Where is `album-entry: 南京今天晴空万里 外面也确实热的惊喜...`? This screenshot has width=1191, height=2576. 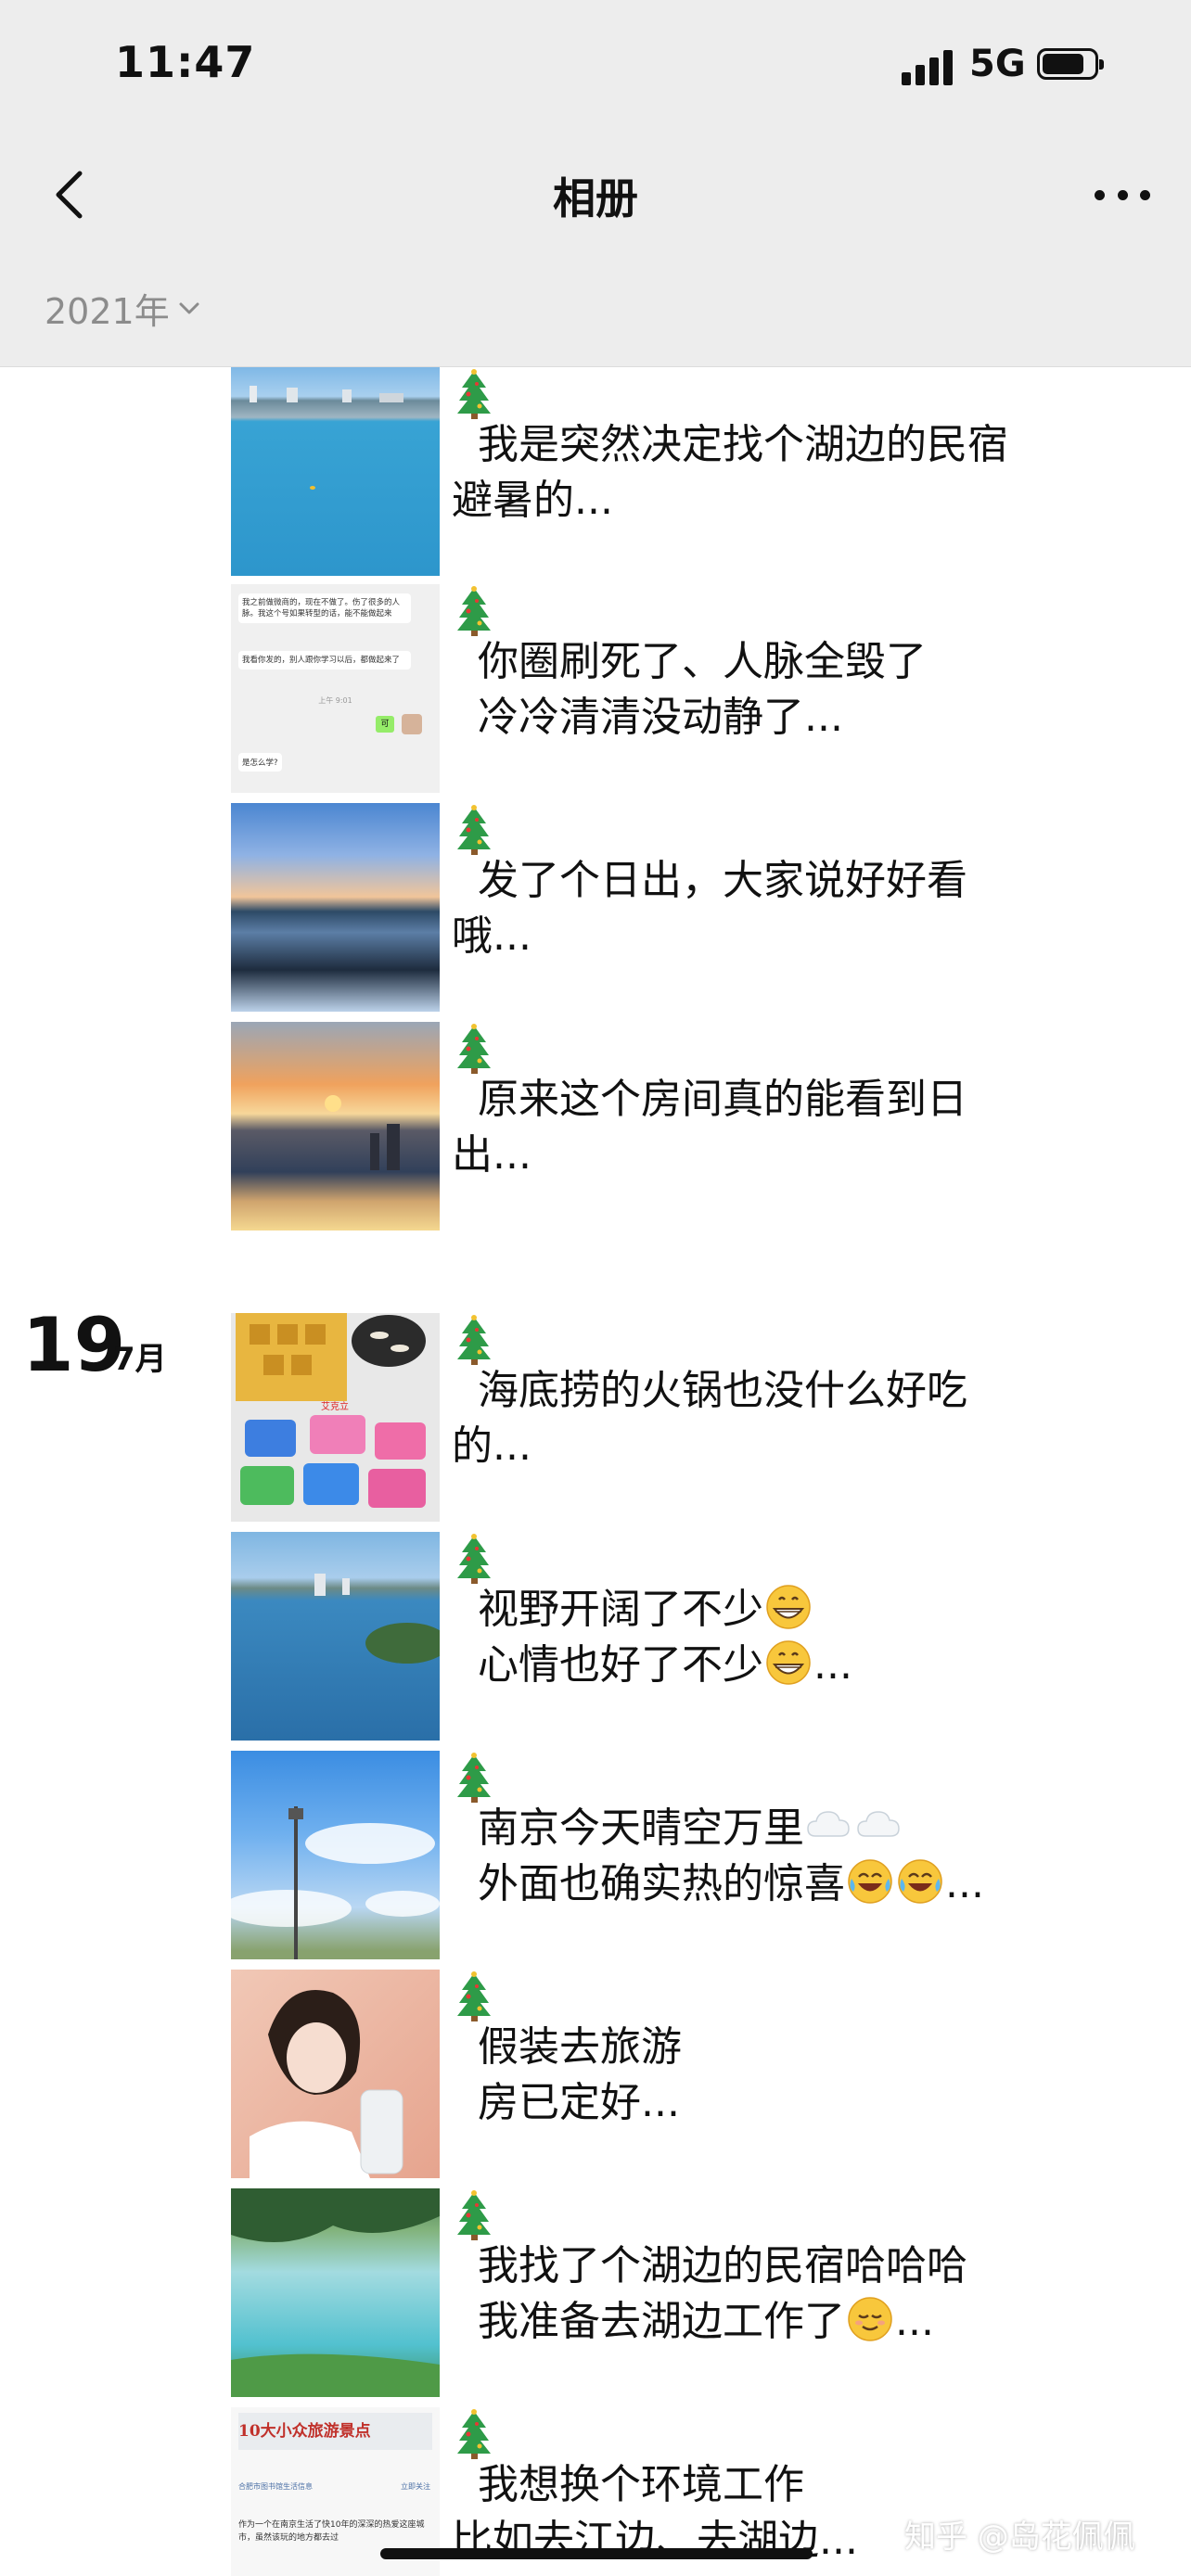 album-entry: 南京今天晴空万里 外面也确实热的惊喜... is located at coordinates (595, 1855).